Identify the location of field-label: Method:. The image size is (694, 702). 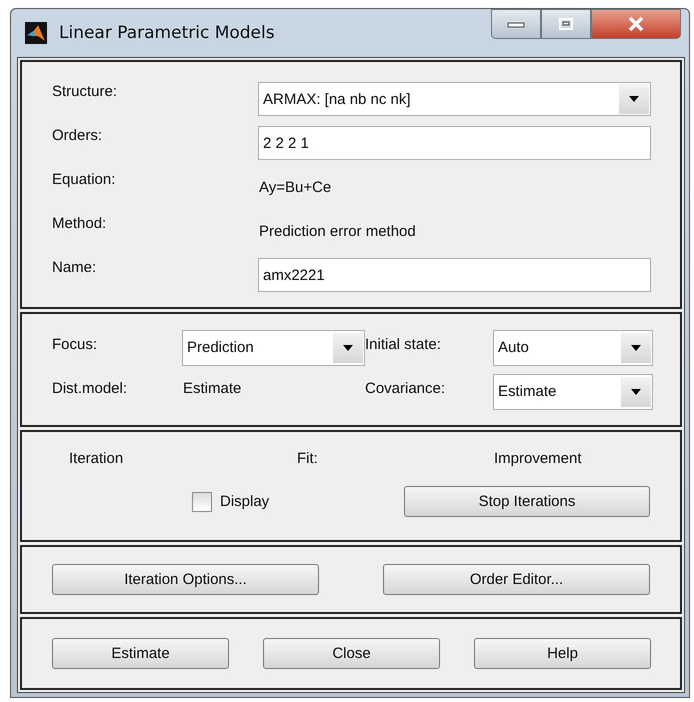
(80, 223).